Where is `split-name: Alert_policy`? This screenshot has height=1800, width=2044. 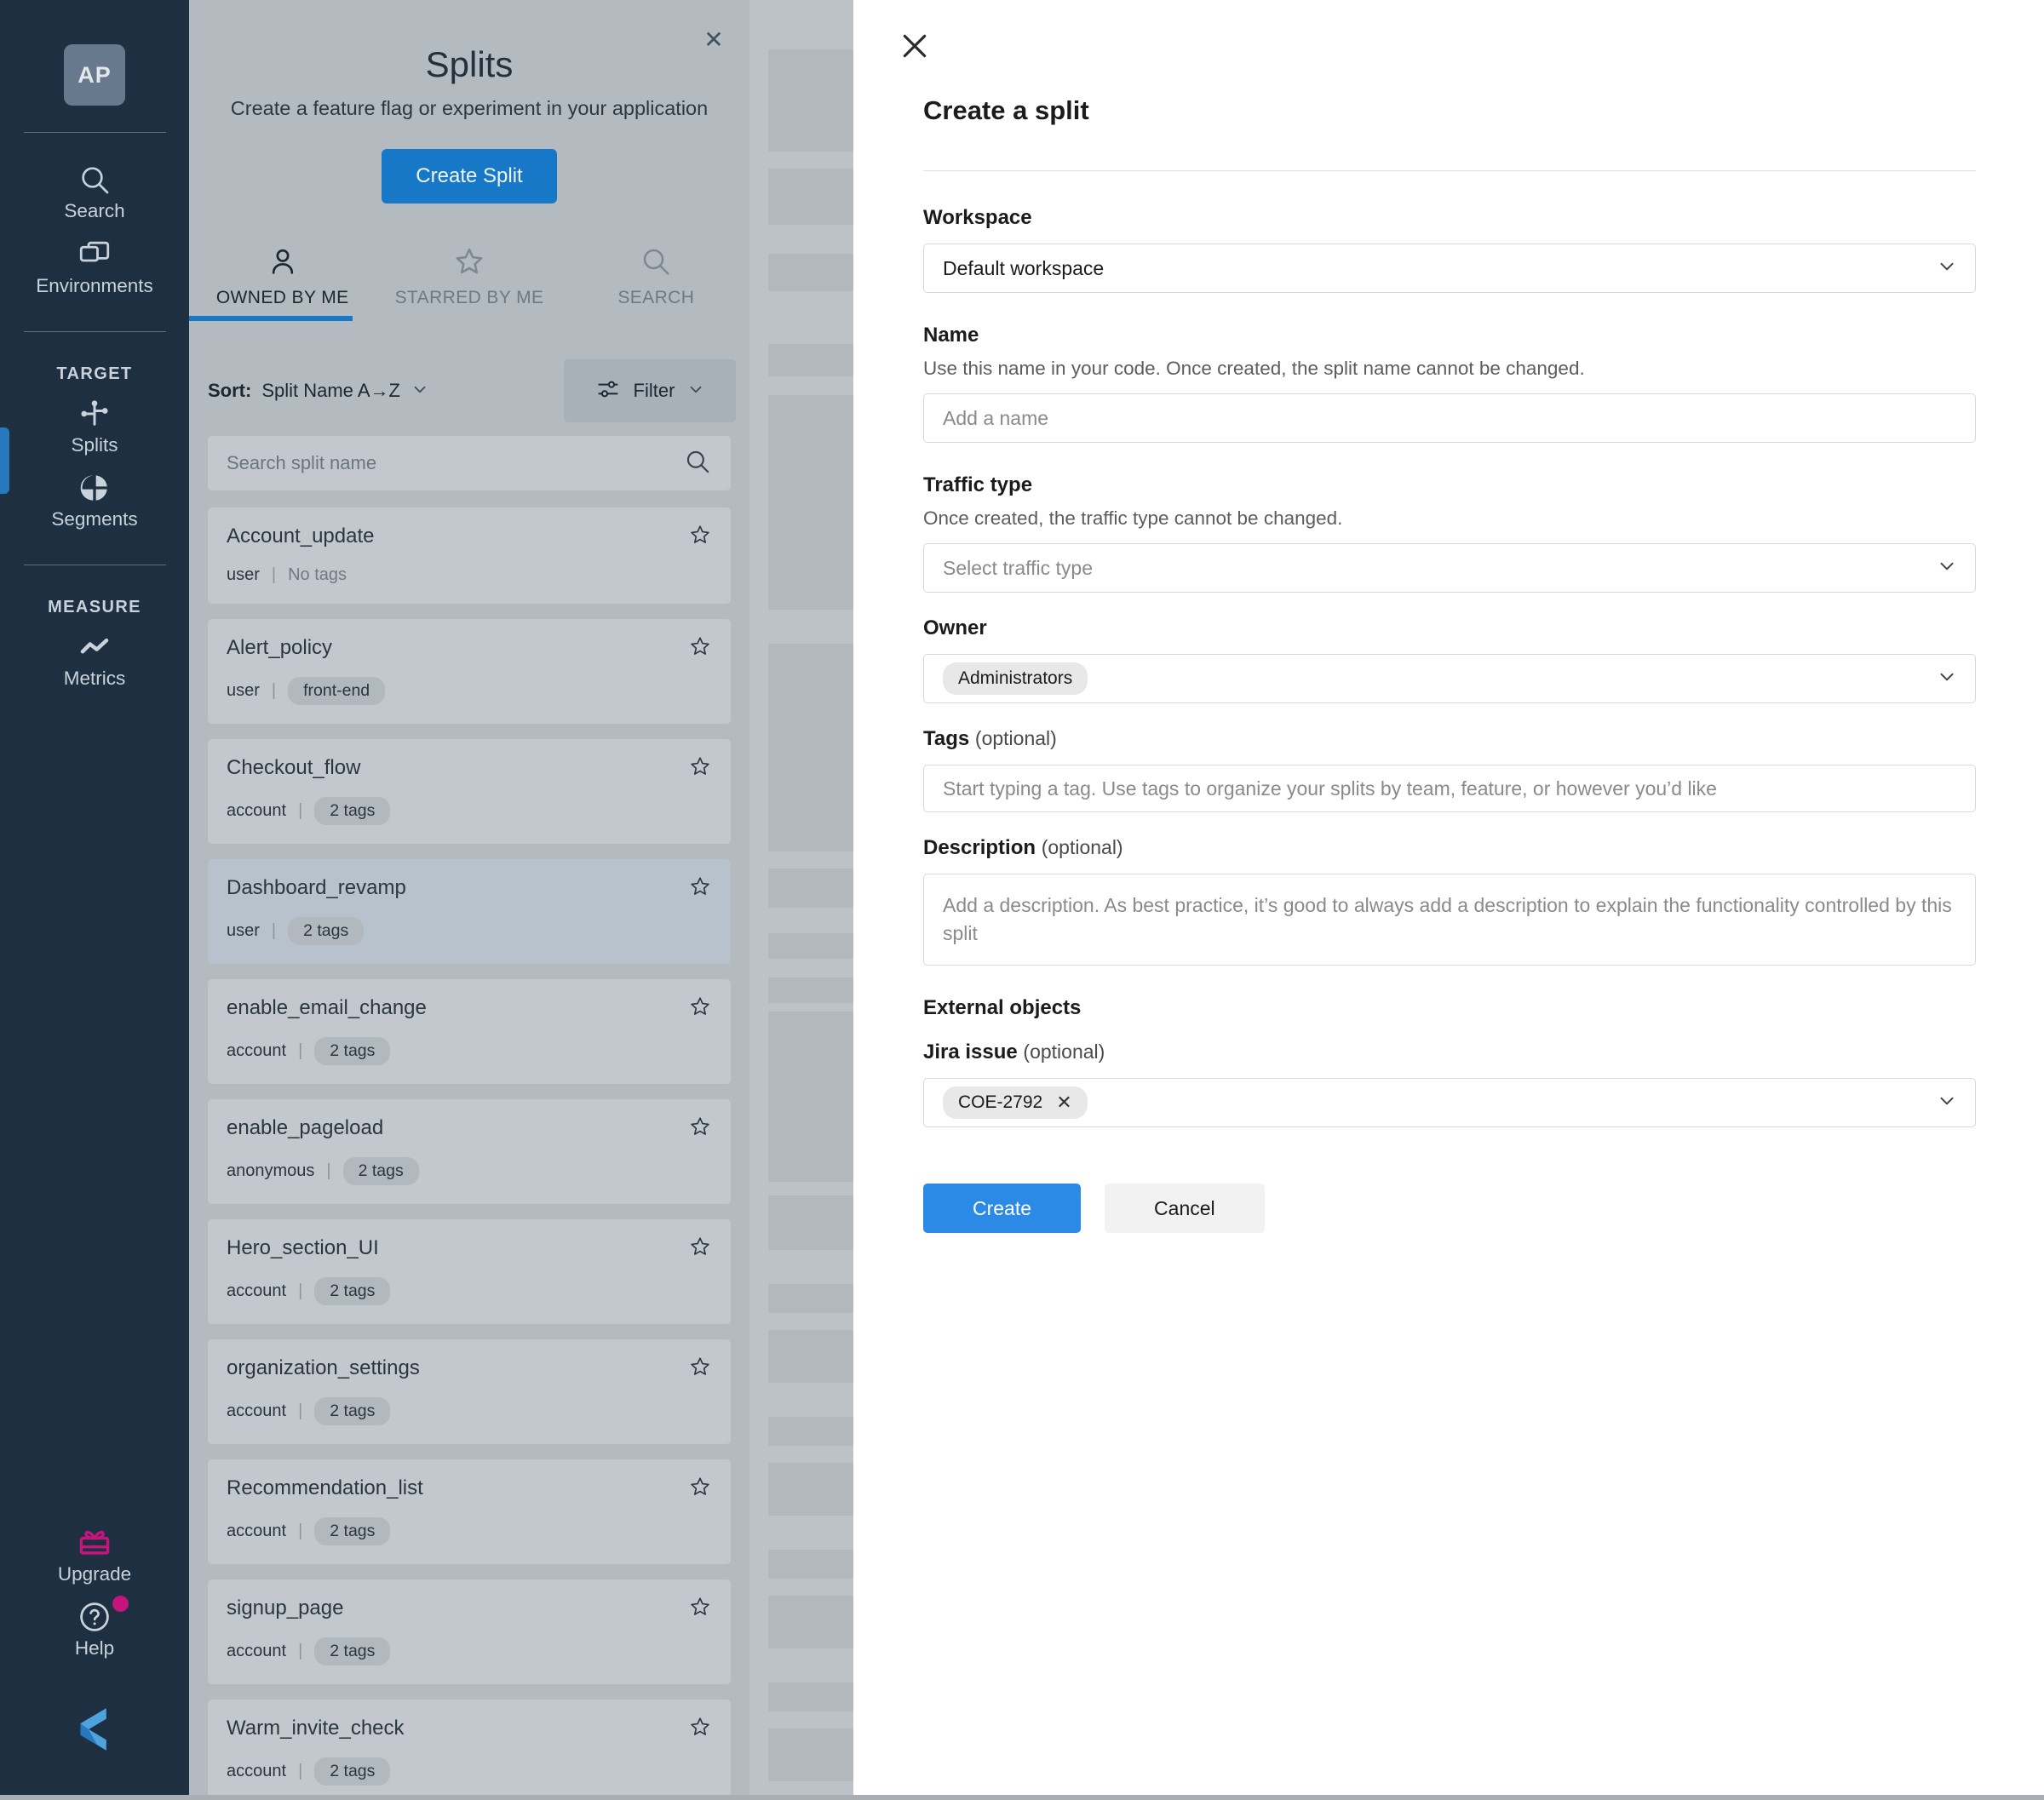 split-name: Alert_policy is located at coordinates (280, 647).